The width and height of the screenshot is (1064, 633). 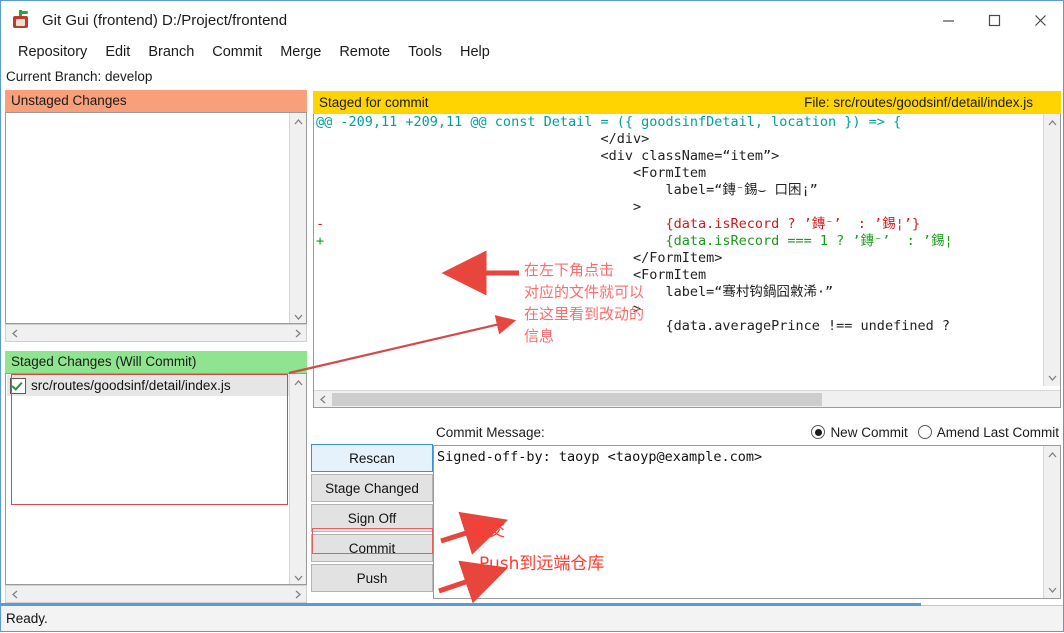 What do you see at coordinates (1051, 522) in the screenshot?
I see `commit-vertical-scrollbar` at bounding box center [1051, 522].